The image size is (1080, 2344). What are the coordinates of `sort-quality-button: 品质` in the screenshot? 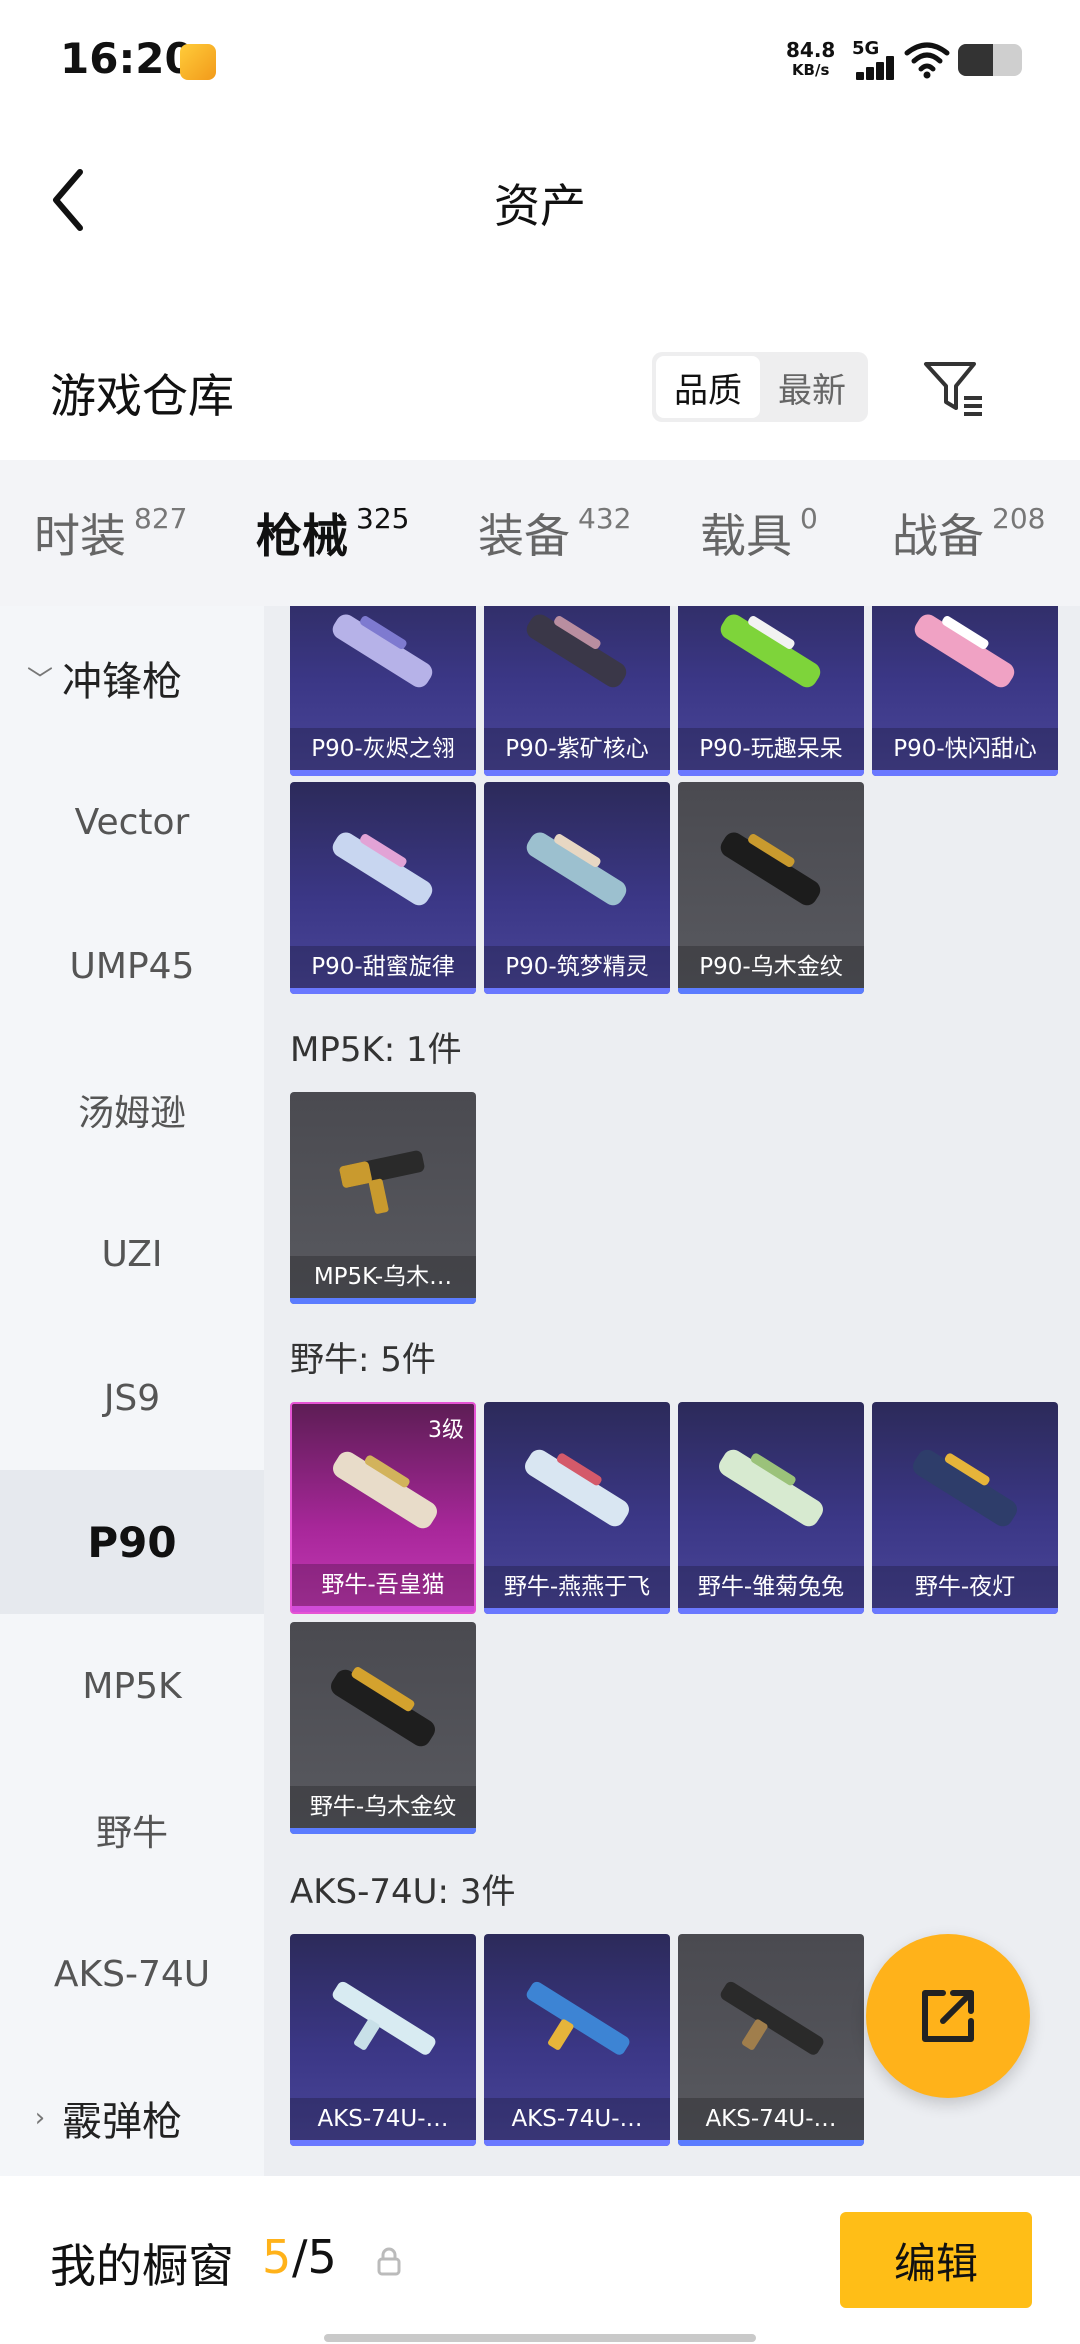 It's located at (708, 387).